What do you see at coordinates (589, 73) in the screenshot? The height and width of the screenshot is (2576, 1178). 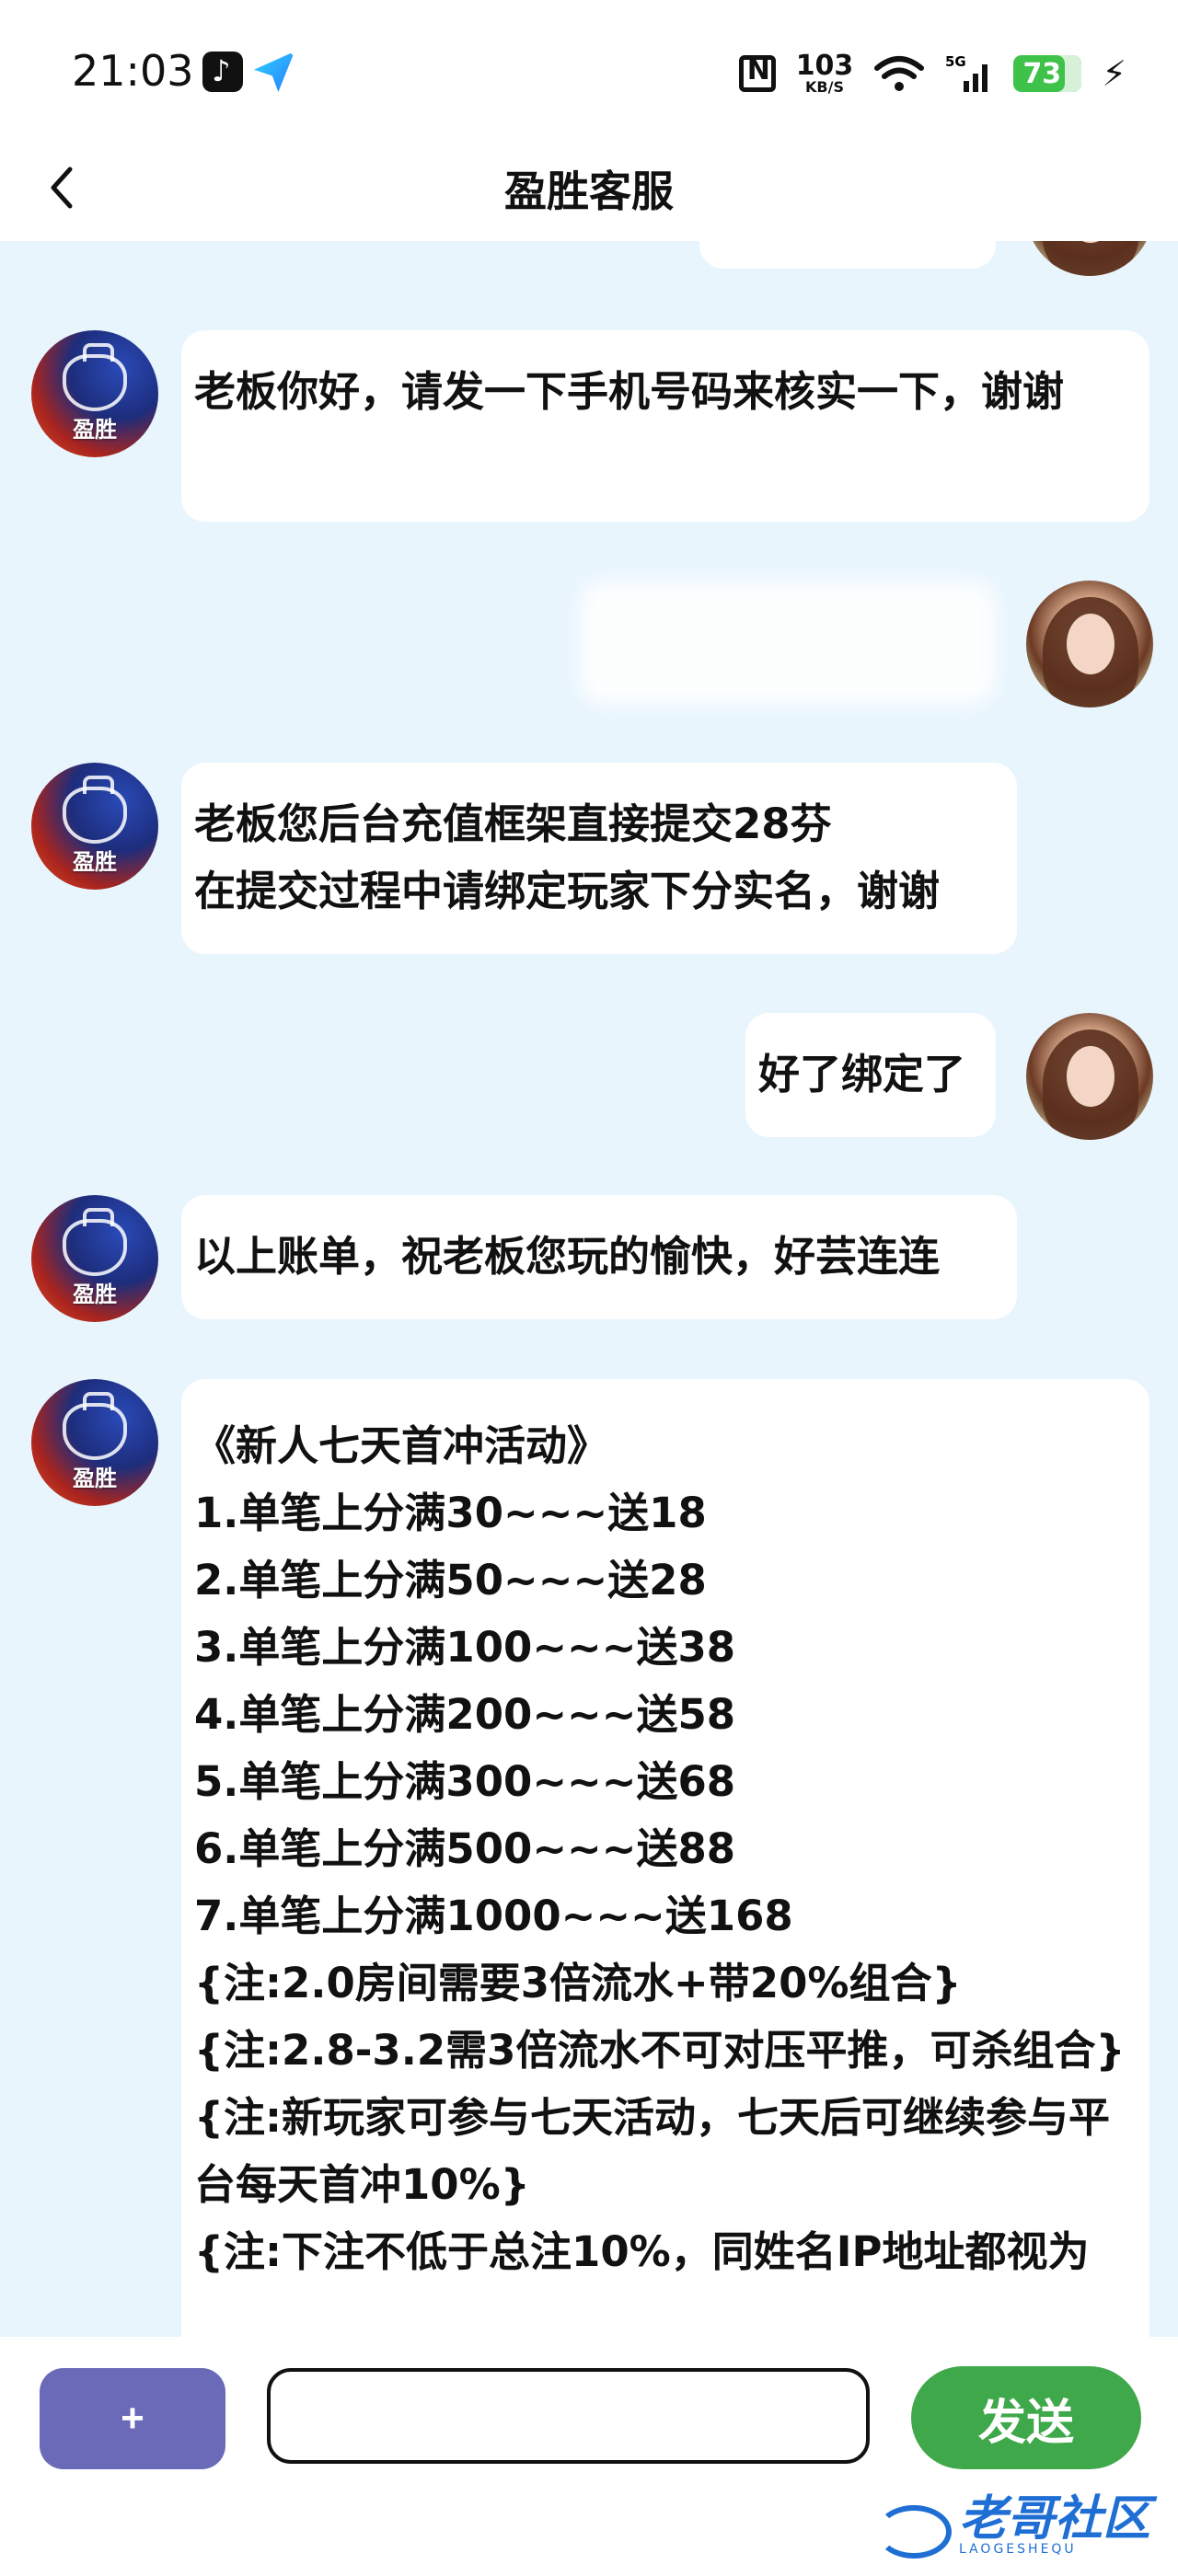 I see `status-bar: 21:03 103 KB/S 5G 73 ⚡` at bounding box center [589, 73].